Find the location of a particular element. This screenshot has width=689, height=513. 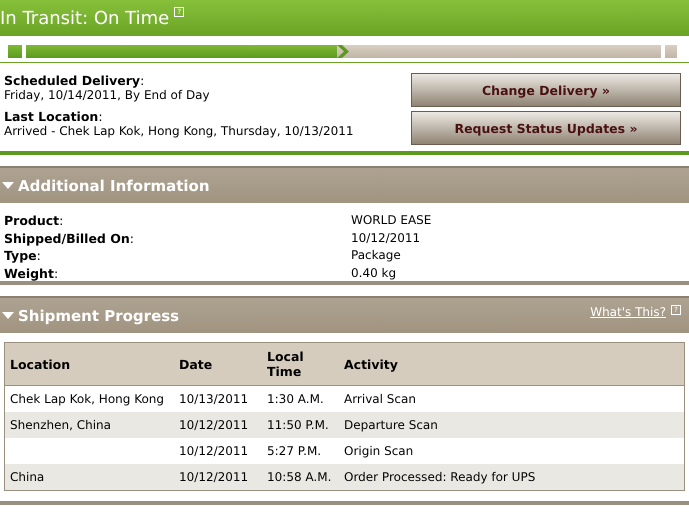

summary-label: Scheduled Delivery: is located at coordinates (75, 80).